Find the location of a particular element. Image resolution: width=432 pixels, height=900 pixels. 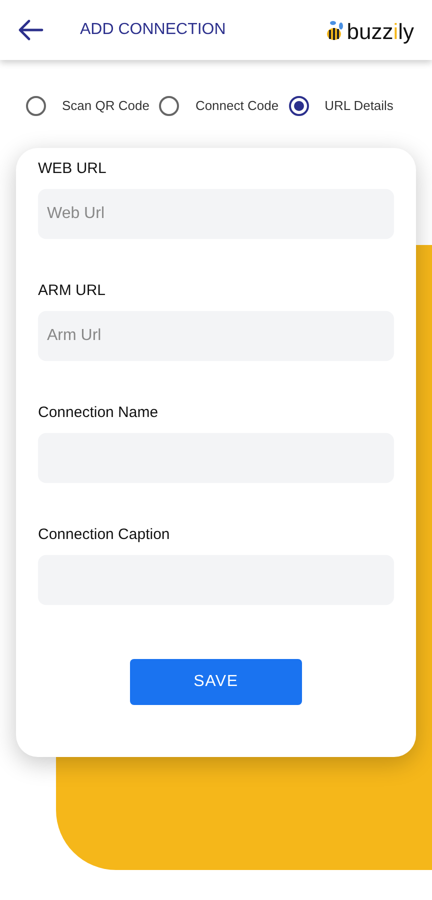

input-field: Arm Url is located at coordinates (216, 336).